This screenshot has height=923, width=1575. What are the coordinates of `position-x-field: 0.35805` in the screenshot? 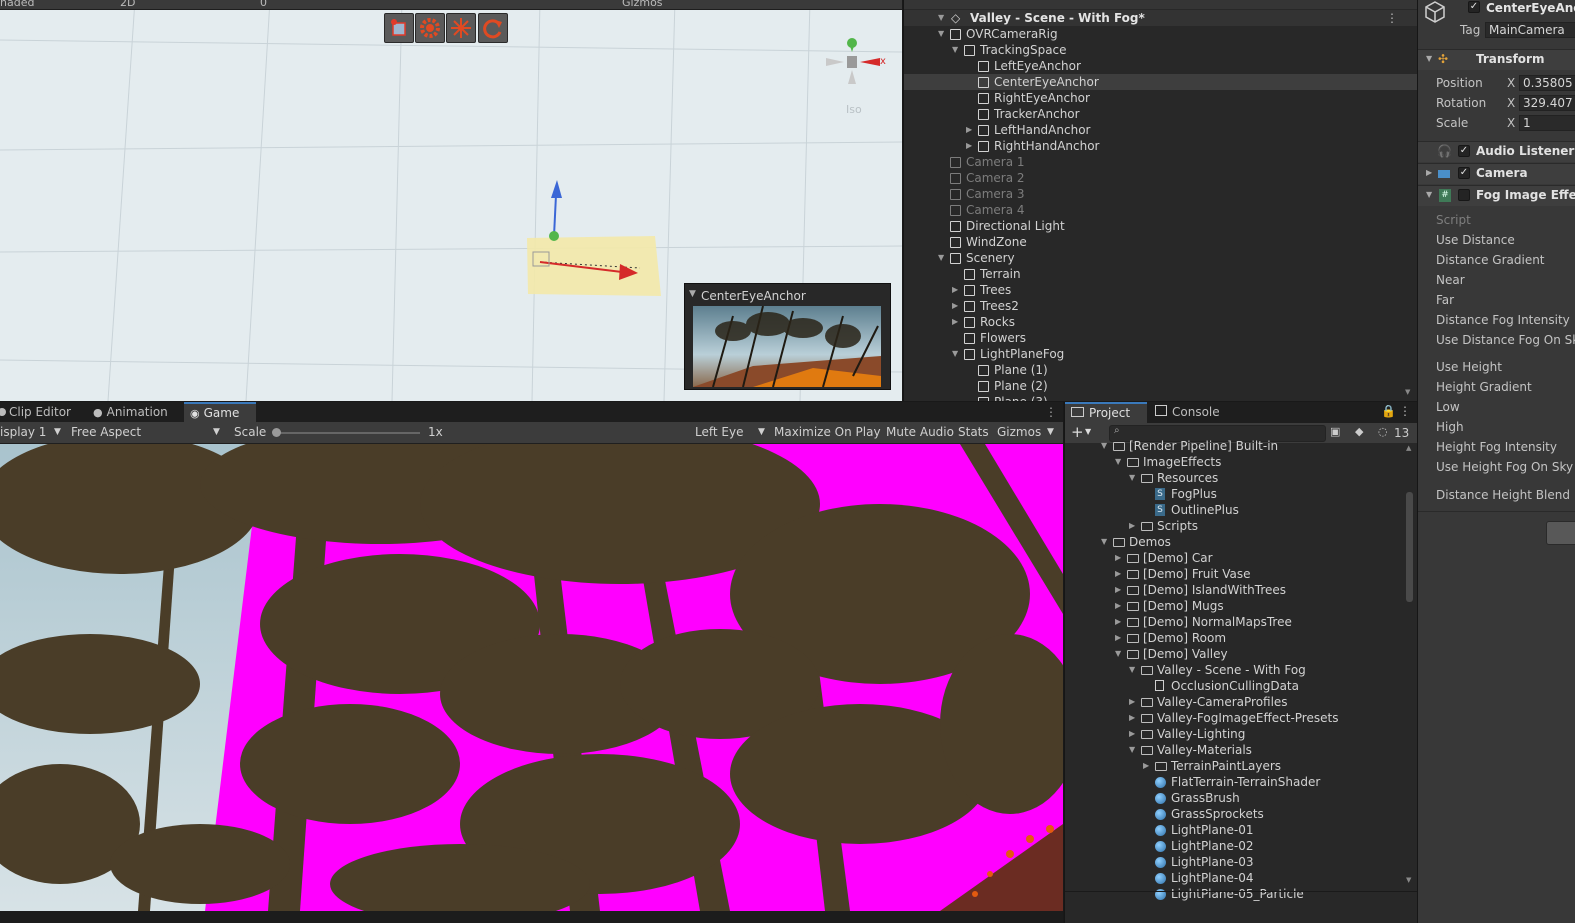 It's located at (1547, 83).